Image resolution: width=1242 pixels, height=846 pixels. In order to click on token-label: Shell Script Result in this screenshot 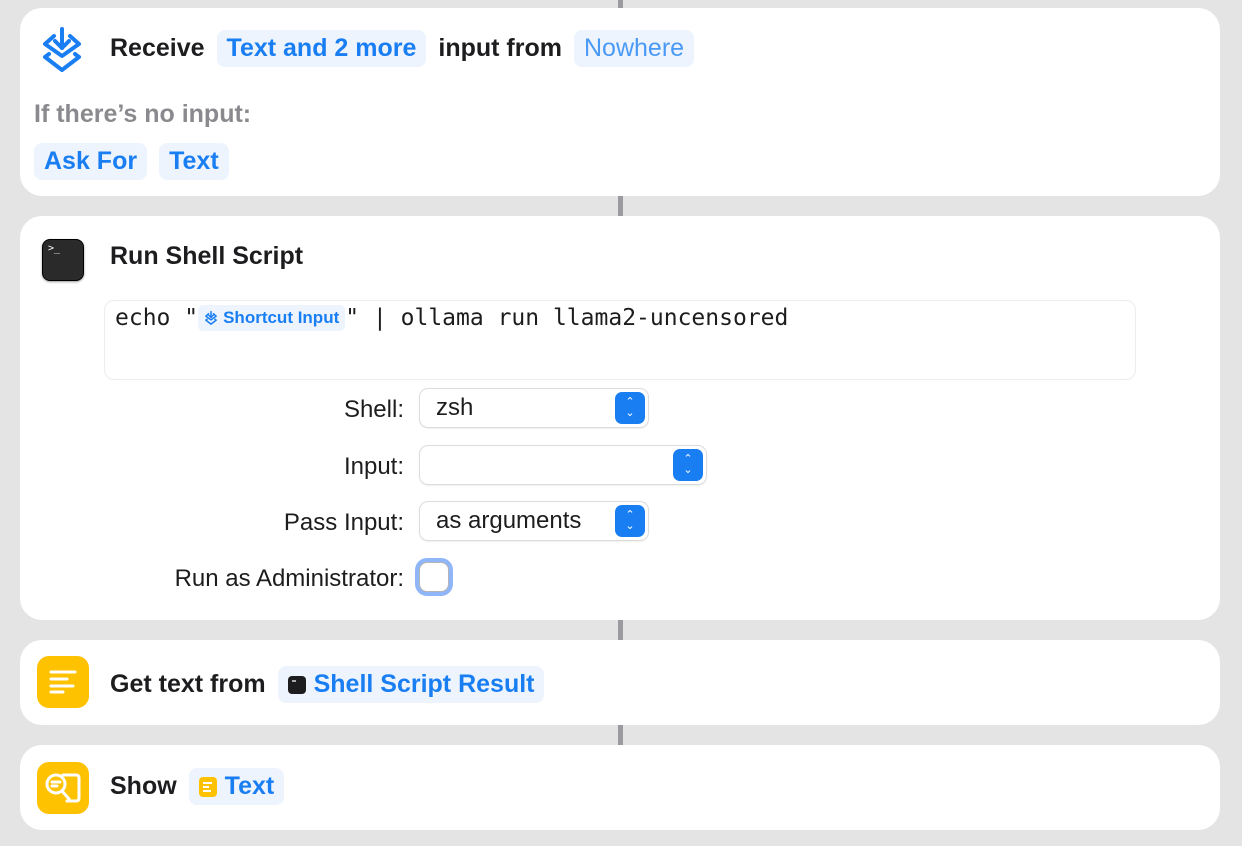, I will do `click(424, 684)`.